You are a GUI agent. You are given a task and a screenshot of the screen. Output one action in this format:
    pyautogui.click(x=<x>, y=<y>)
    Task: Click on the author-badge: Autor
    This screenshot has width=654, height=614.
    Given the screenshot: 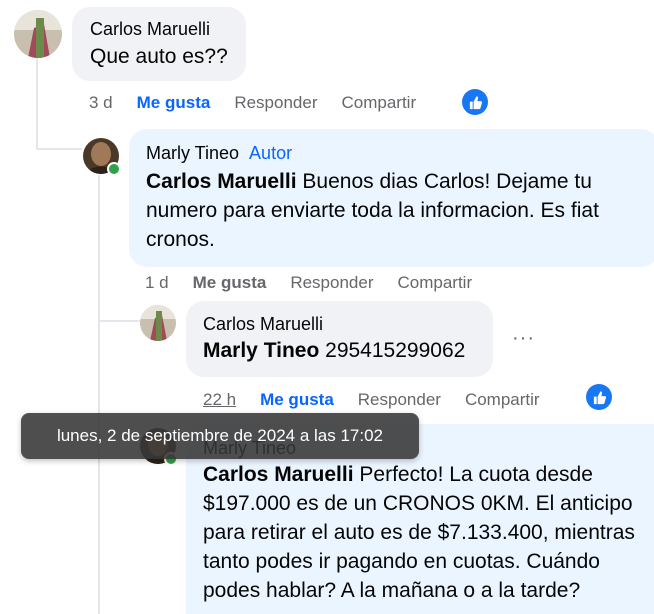 What is the action you would take?
    pyautogui.click(x=271, y=153)
    